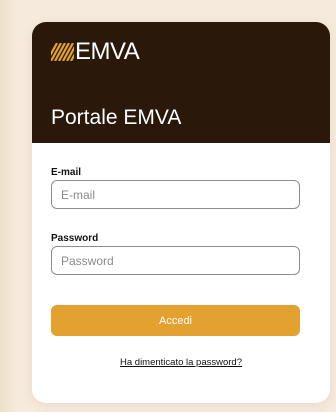 This screenshot has height=412, width=336. I want to click on email-label: E-mail, so click(66, 172).